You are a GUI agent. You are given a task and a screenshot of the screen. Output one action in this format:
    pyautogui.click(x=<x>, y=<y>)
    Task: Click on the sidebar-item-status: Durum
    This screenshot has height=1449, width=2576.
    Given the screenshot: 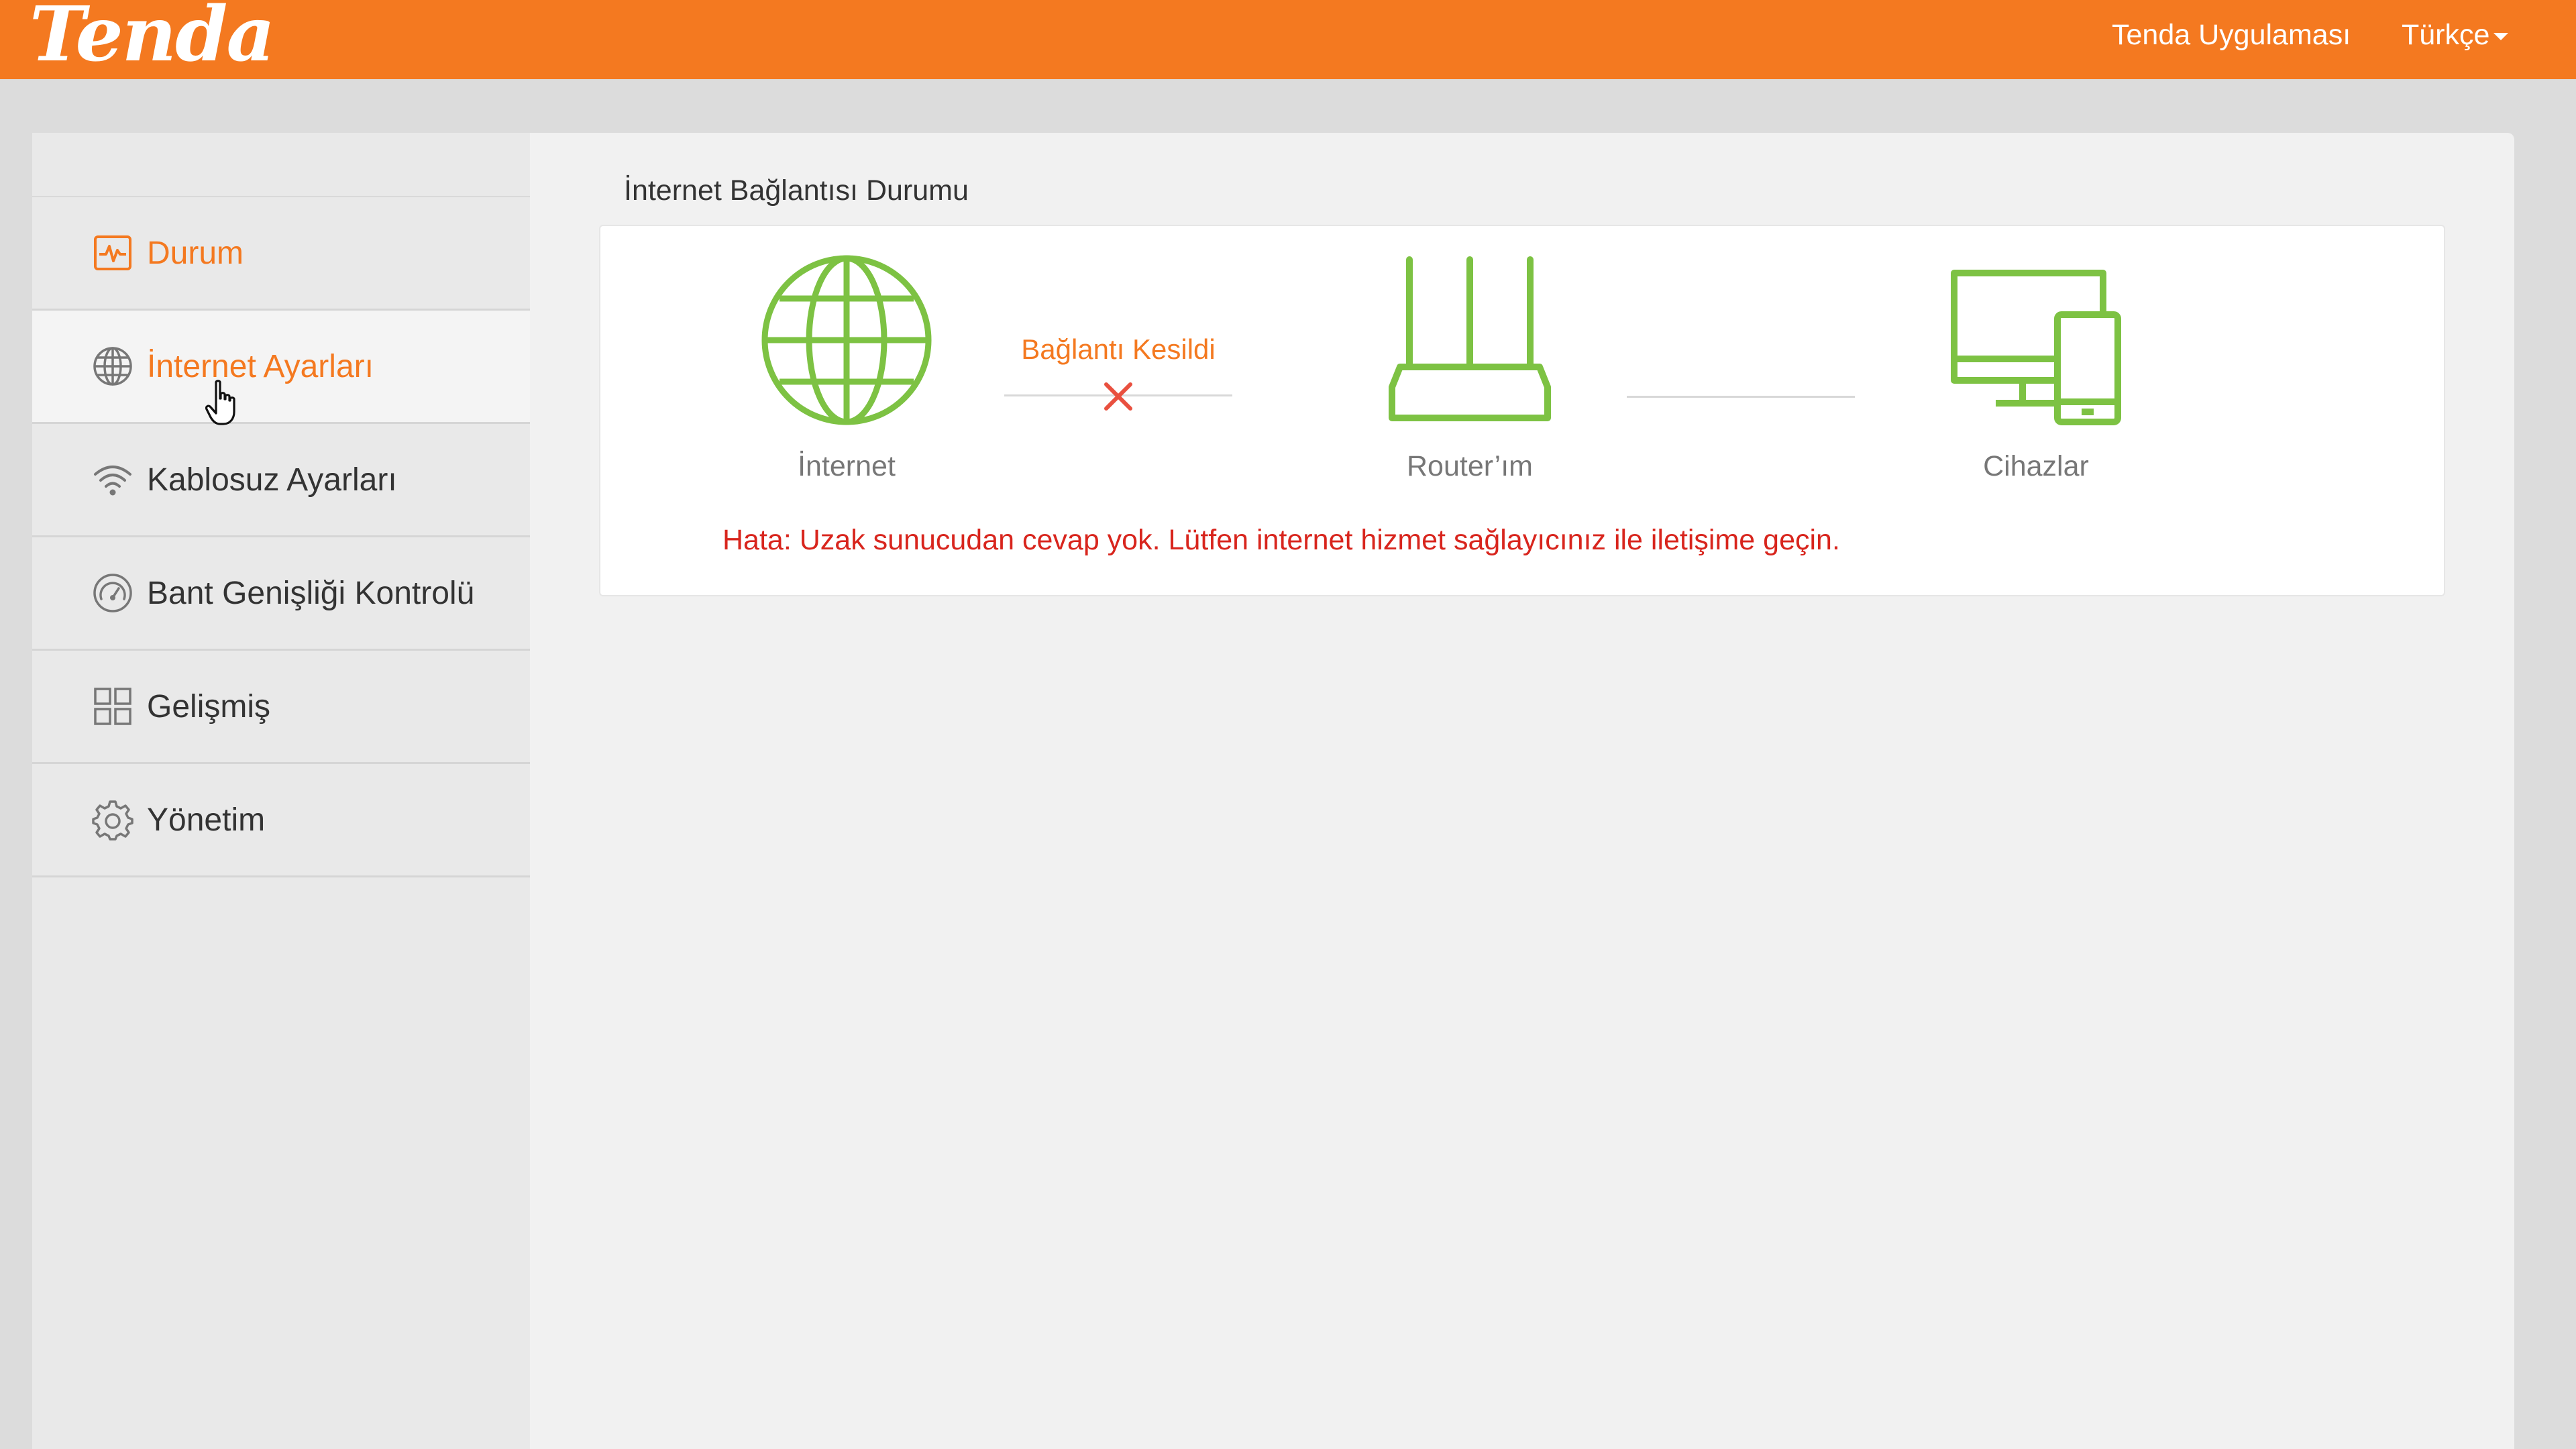 What is the action you would take?
    pyautogui.click(x=281, y=254)
    